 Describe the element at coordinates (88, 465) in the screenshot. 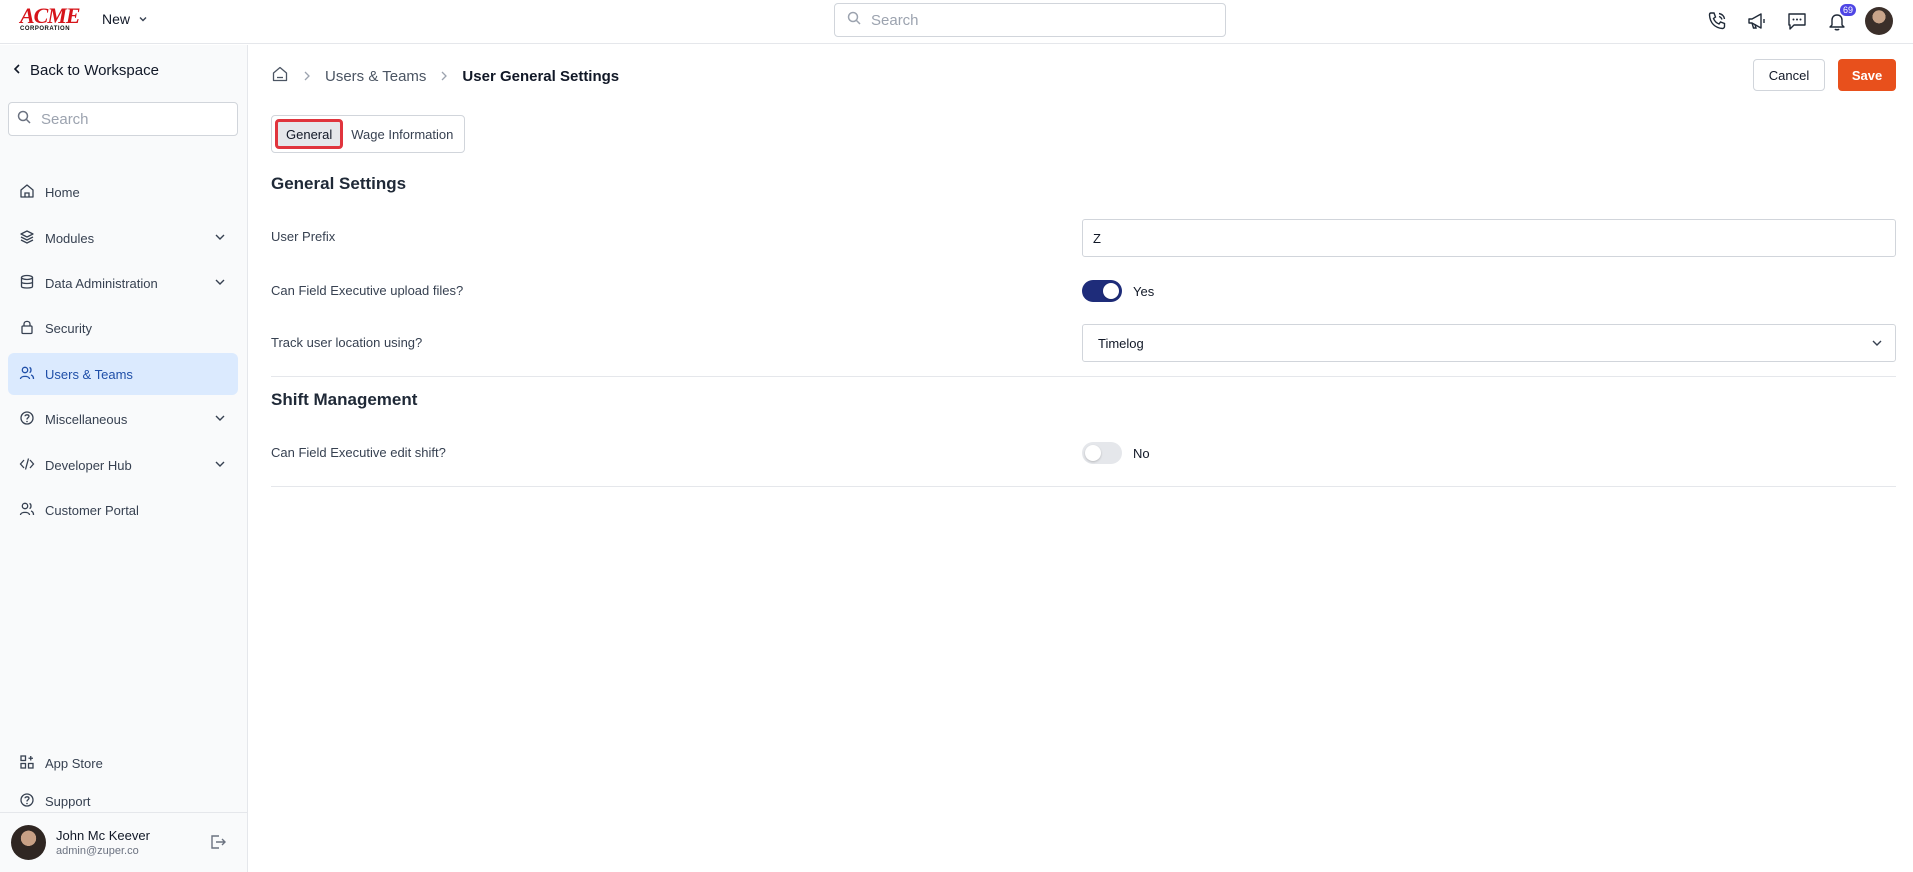

I see `sidebar-item-label: Developer Hub` at that location.